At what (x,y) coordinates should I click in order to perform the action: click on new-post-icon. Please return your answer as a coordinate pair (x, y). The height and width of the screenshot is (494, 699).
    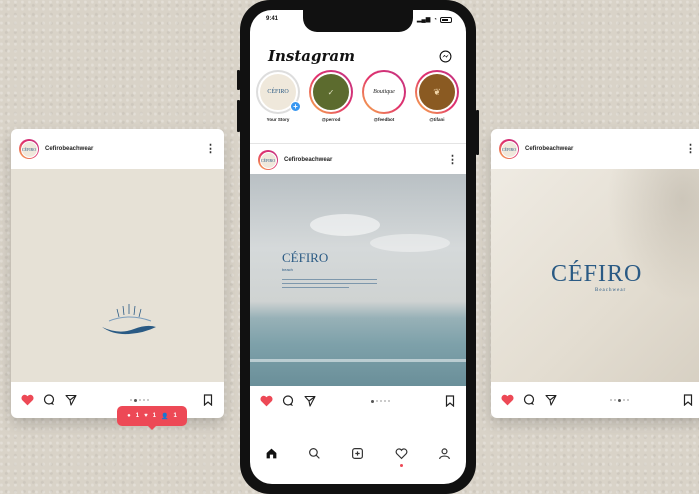
    Looking at the image, I should click on (357, 456).